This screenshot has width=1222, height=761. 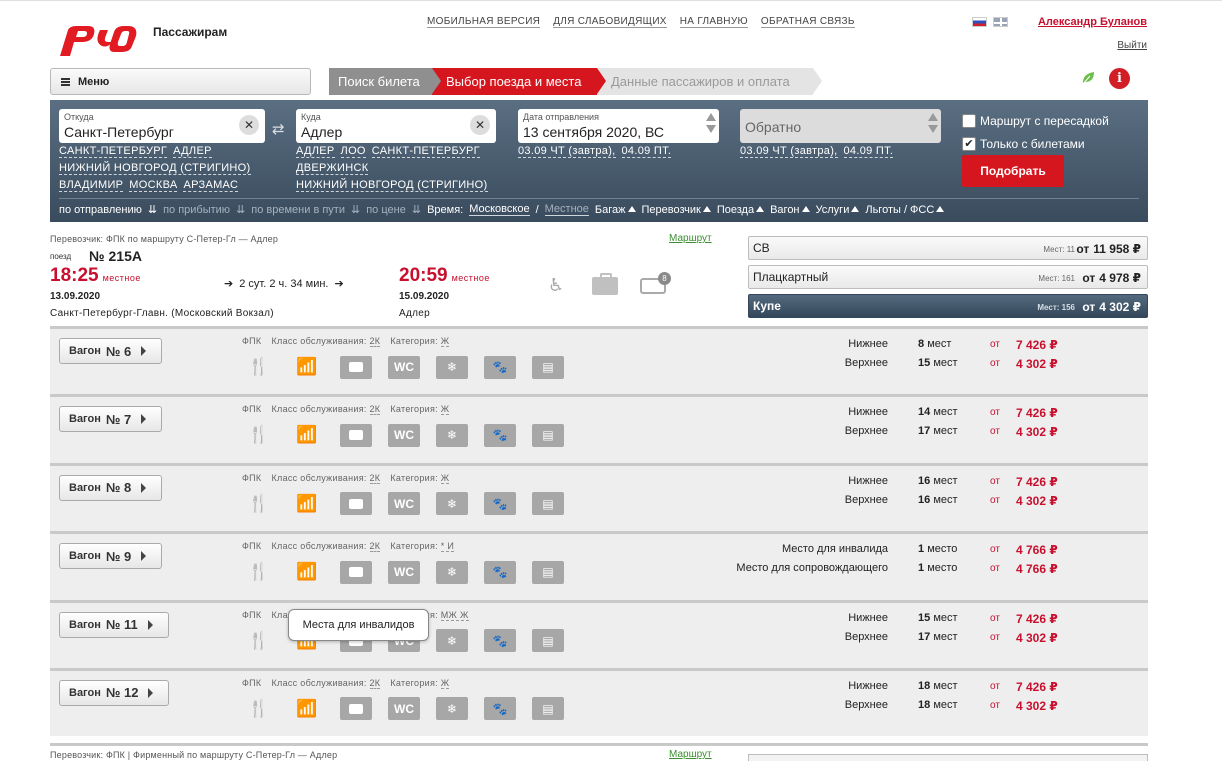 I want to click on seat-row: Верхнее 17 мест от 4 302 ₽, so click(x=890, y=641).